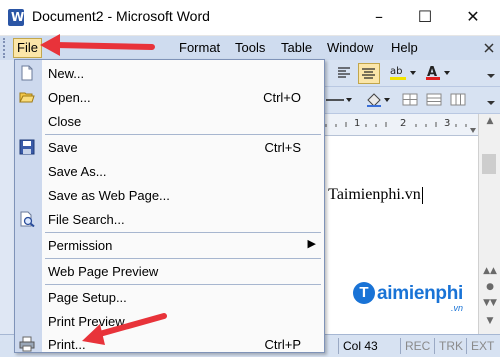  I want to click on word-app-icon: W, so click(16, 17).